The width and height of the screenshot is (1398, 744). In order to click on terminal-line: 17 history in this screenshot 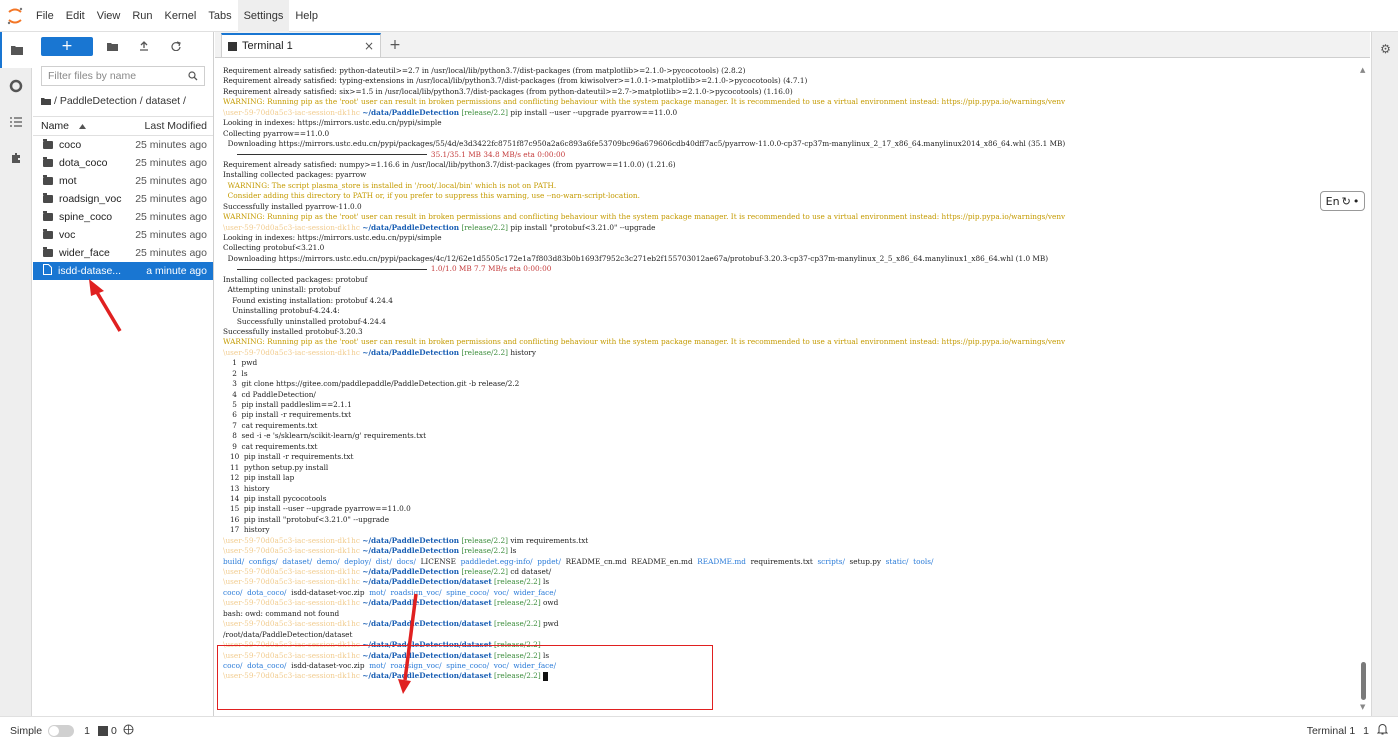, I will do `click(793, 530)`.